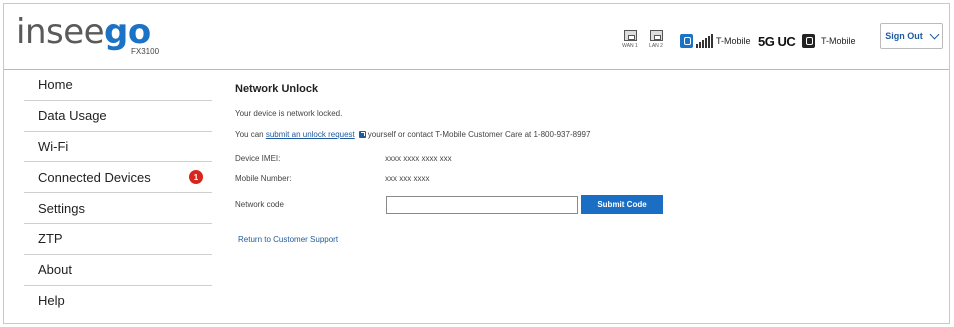 Image resolution: width=954 pixels, height=327 pixels. I want to click on sign-out-button: Sign Out, so click(911, 36).